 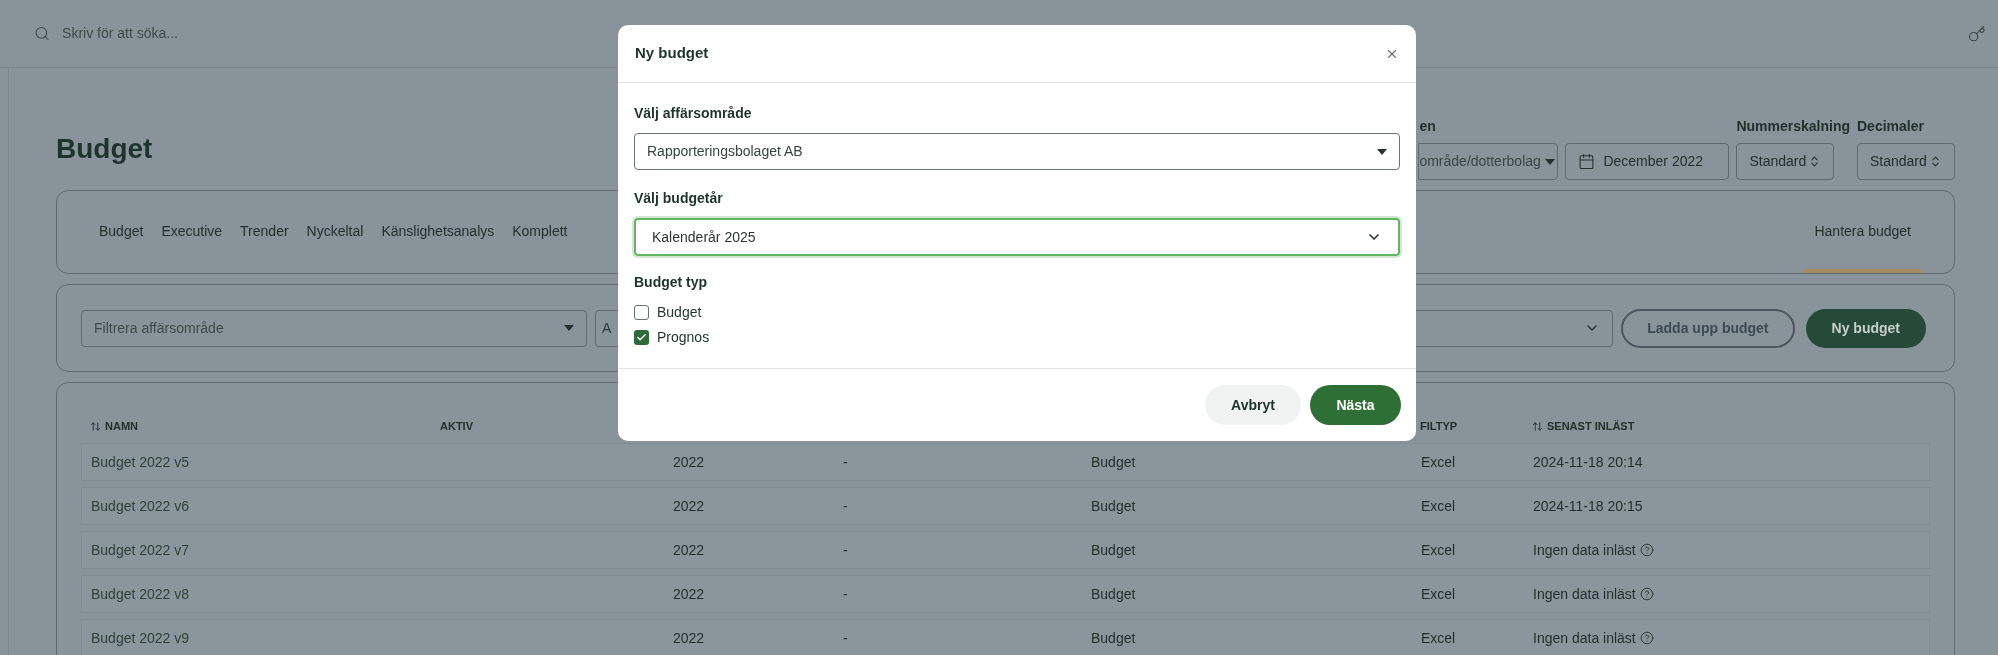 I want to click on period-picker: December 2022, so click(x=1647, y=161).